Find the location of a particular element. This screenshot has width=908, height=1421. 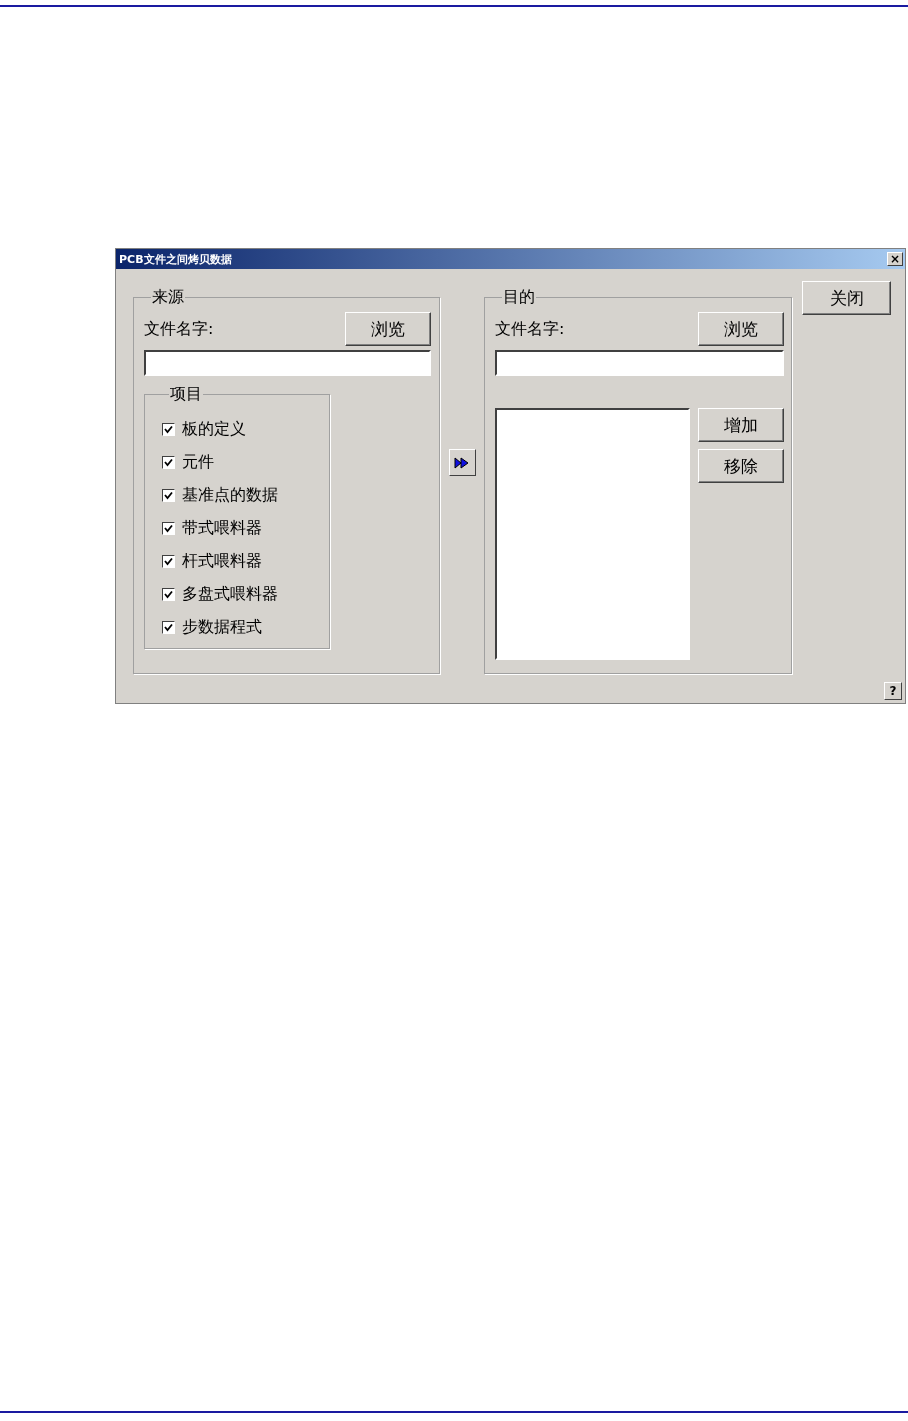

copy-button is located at coordinates (462, 462).